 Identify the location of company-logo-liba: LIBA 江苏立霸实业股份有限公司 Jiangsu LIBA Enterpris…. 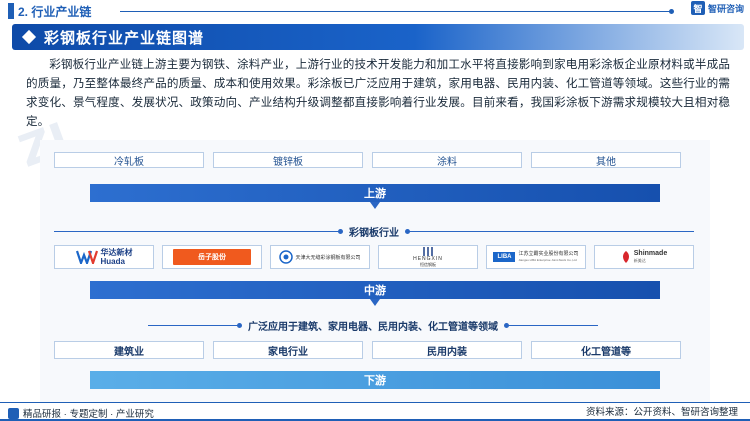
(536, 257).